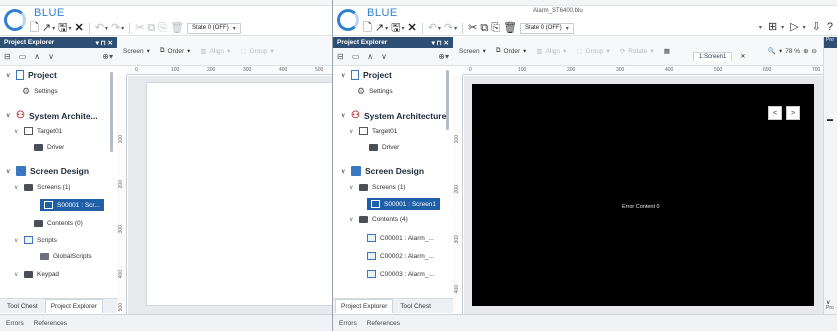 The width and height of the screenshot is (837, 331). What do you see at coordinates (816, 27) in the screenshot?
I see `transfer-icon: ⇩` at bounding box center [816, 27].